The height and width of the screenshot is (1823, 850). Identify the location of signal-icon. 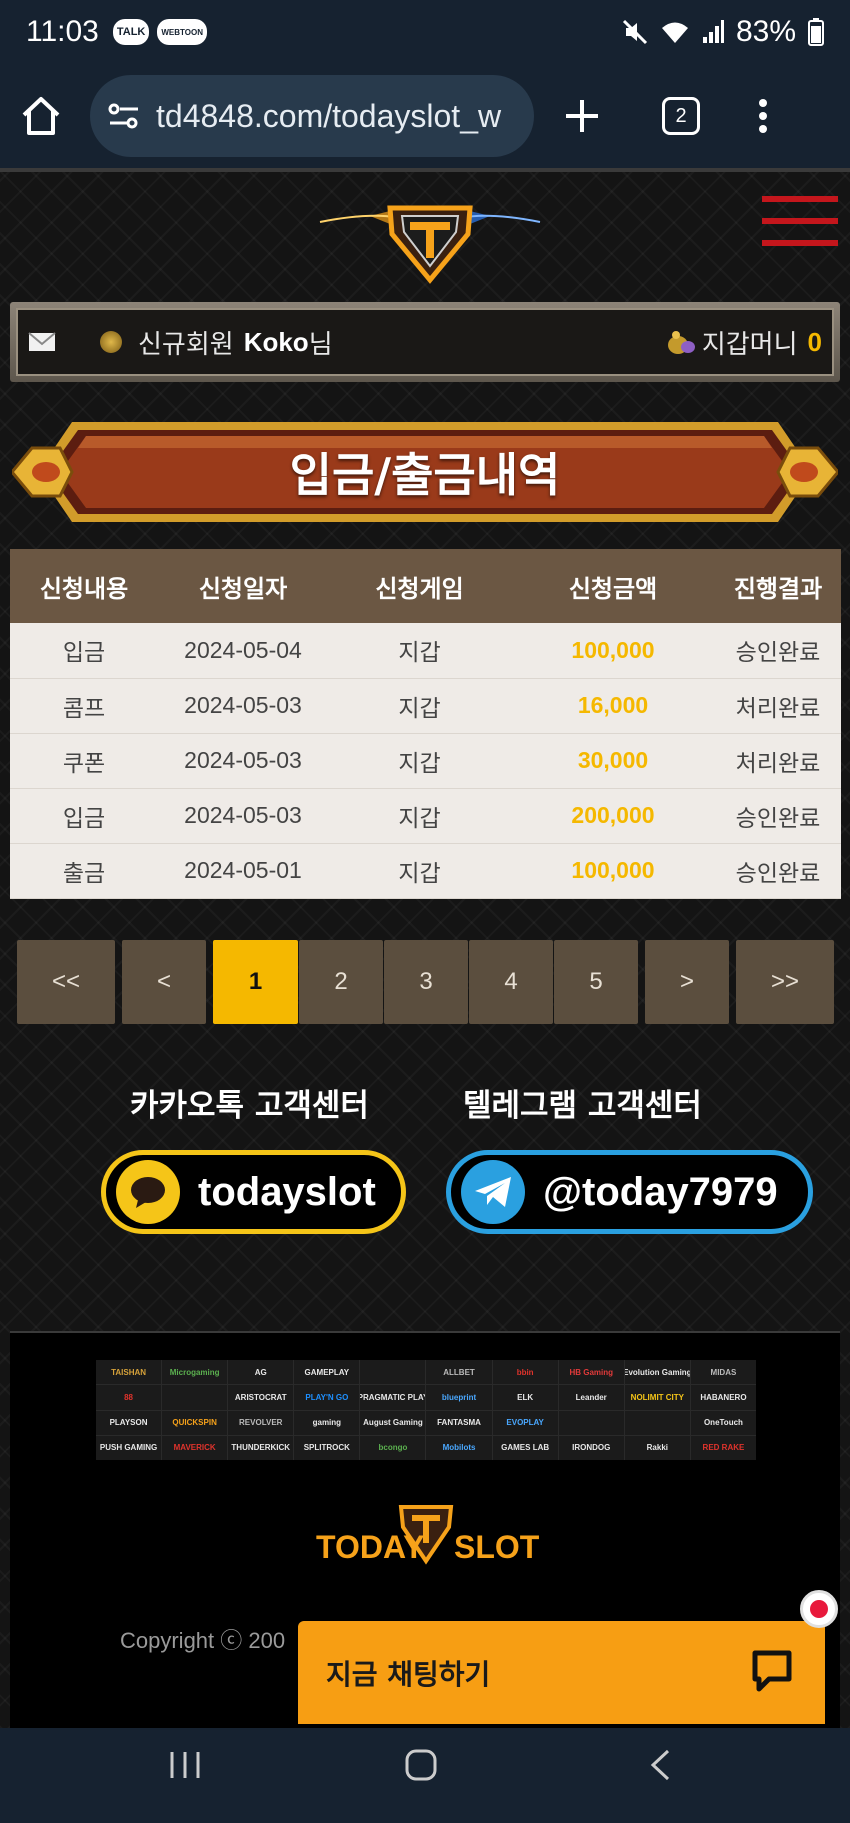
(713, 31).